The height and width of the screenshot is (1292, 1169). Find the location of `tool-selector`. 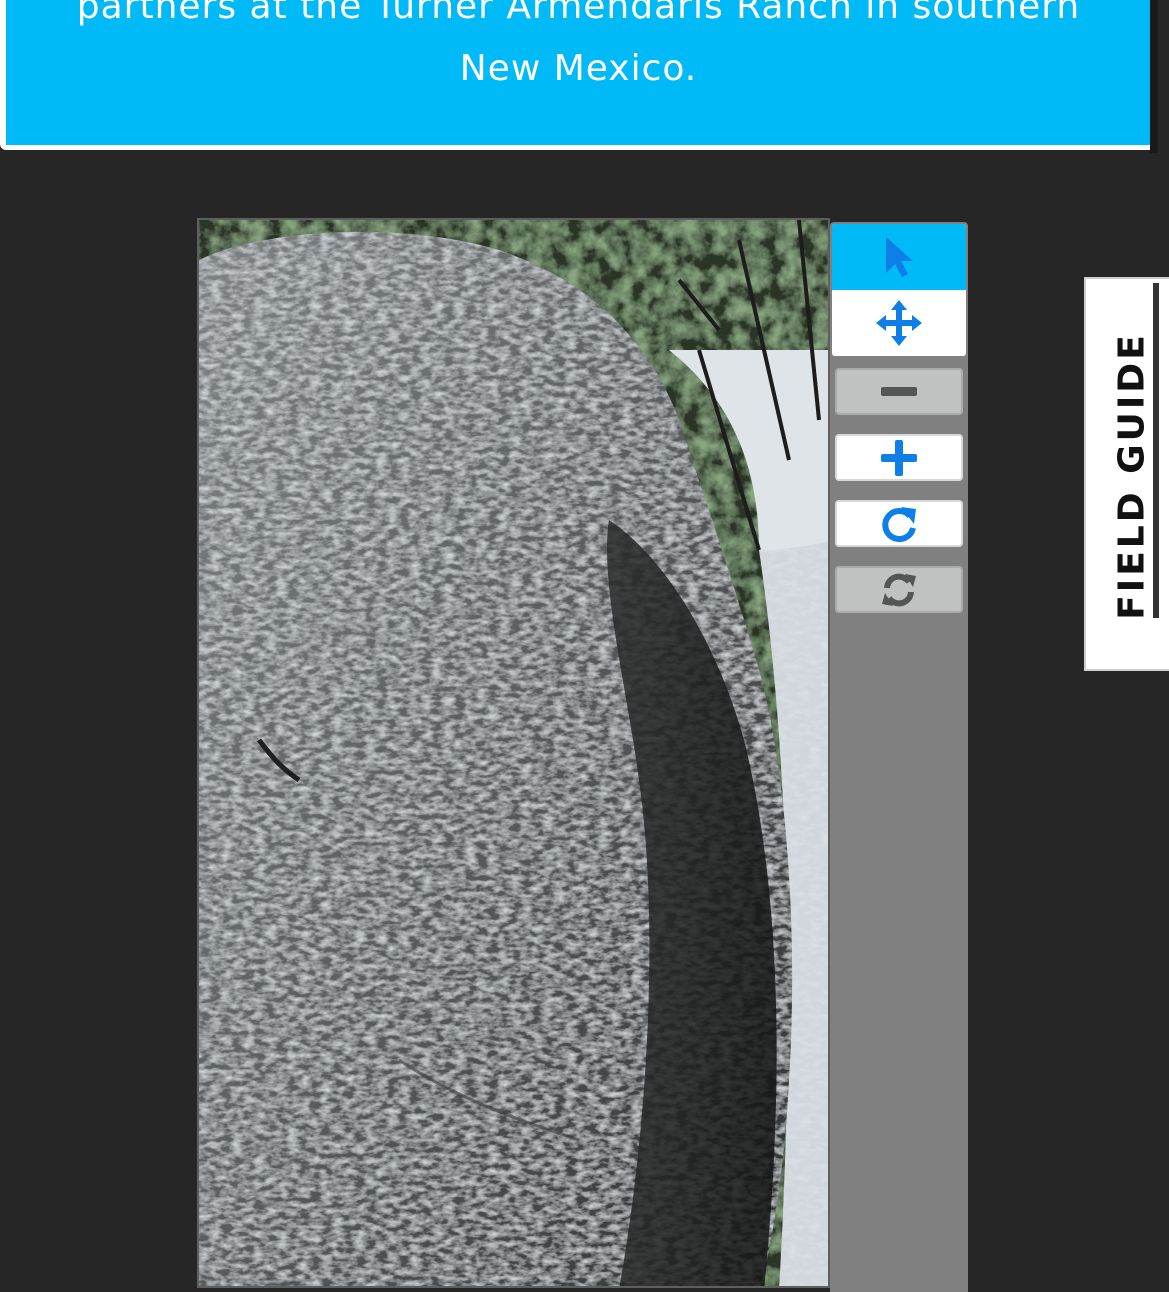

tool-selector is located at coordinates (899, 290).